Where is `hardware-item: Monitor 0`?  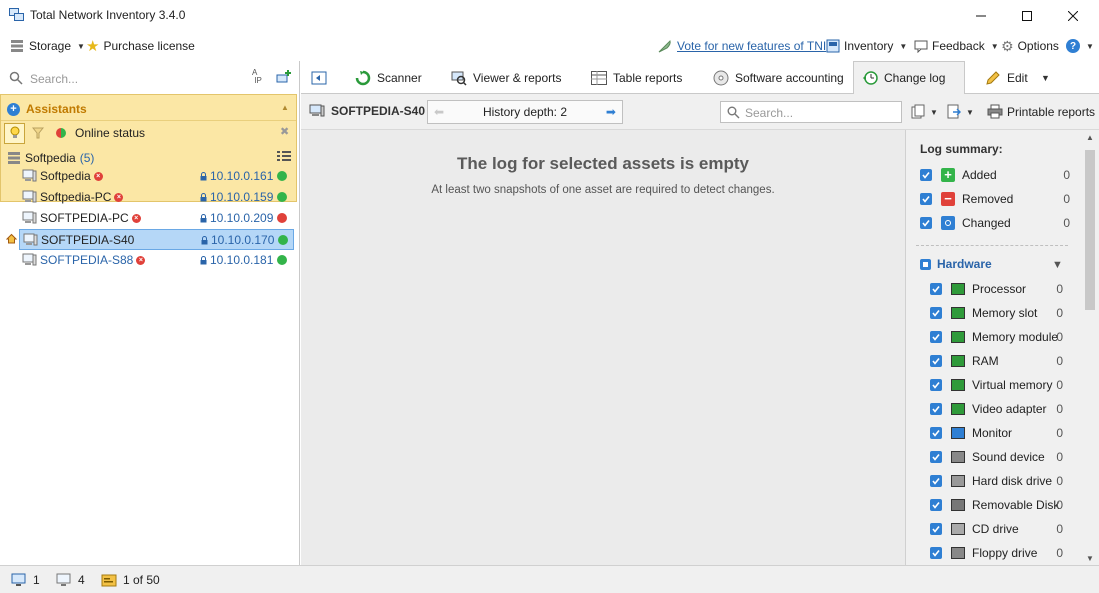 hardware-item: Monitor 0 is located at coordinates (996, 433).